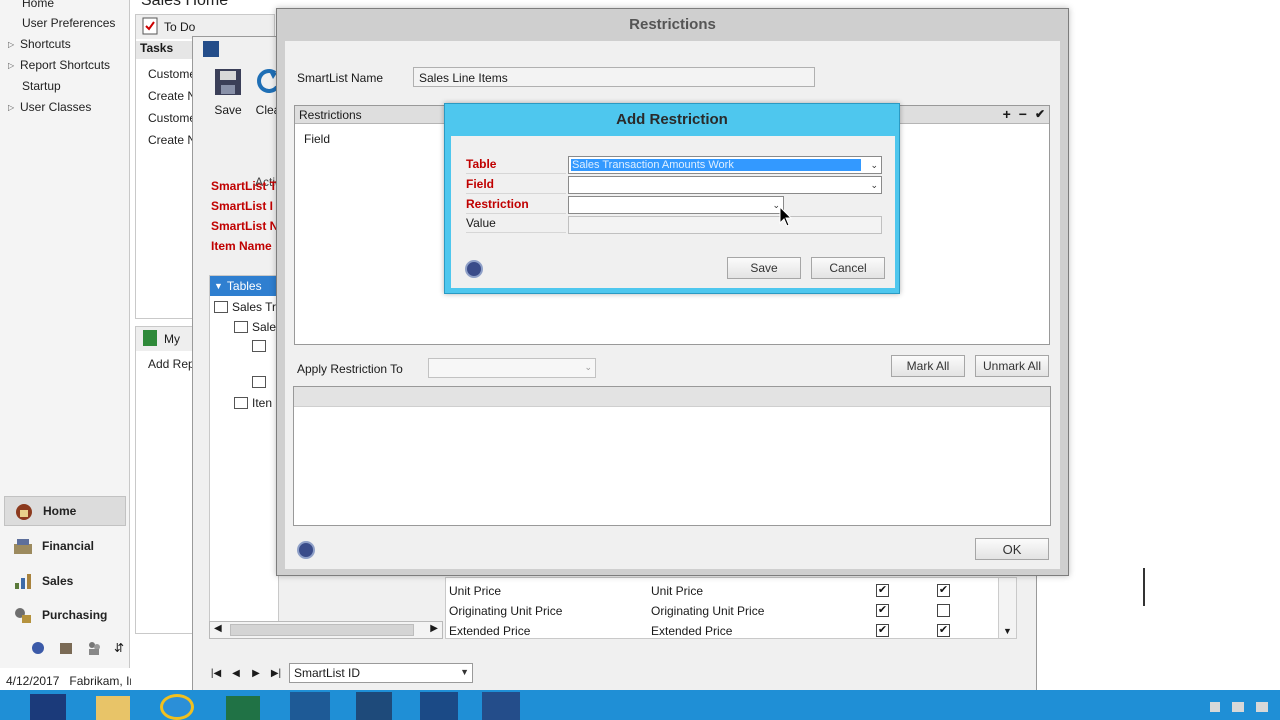 Image resolution: width=1280 pixels, height=720 pixels. Describe the element at coordinates (1040, 114) in the screenshot. I see `edit-icon: ✔` at that location.